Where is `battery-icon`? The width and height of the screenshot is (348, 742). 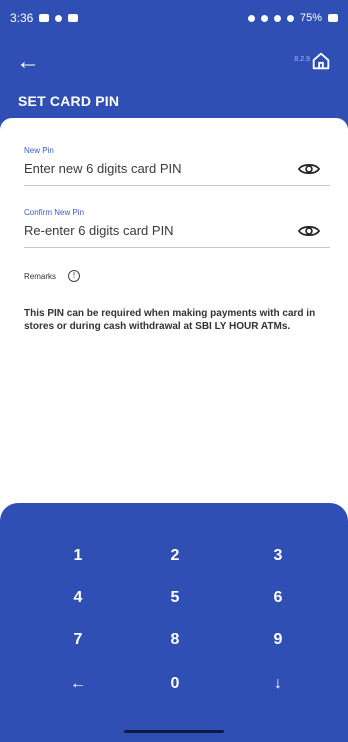 battery-icon is located at coordinates (333, 18).